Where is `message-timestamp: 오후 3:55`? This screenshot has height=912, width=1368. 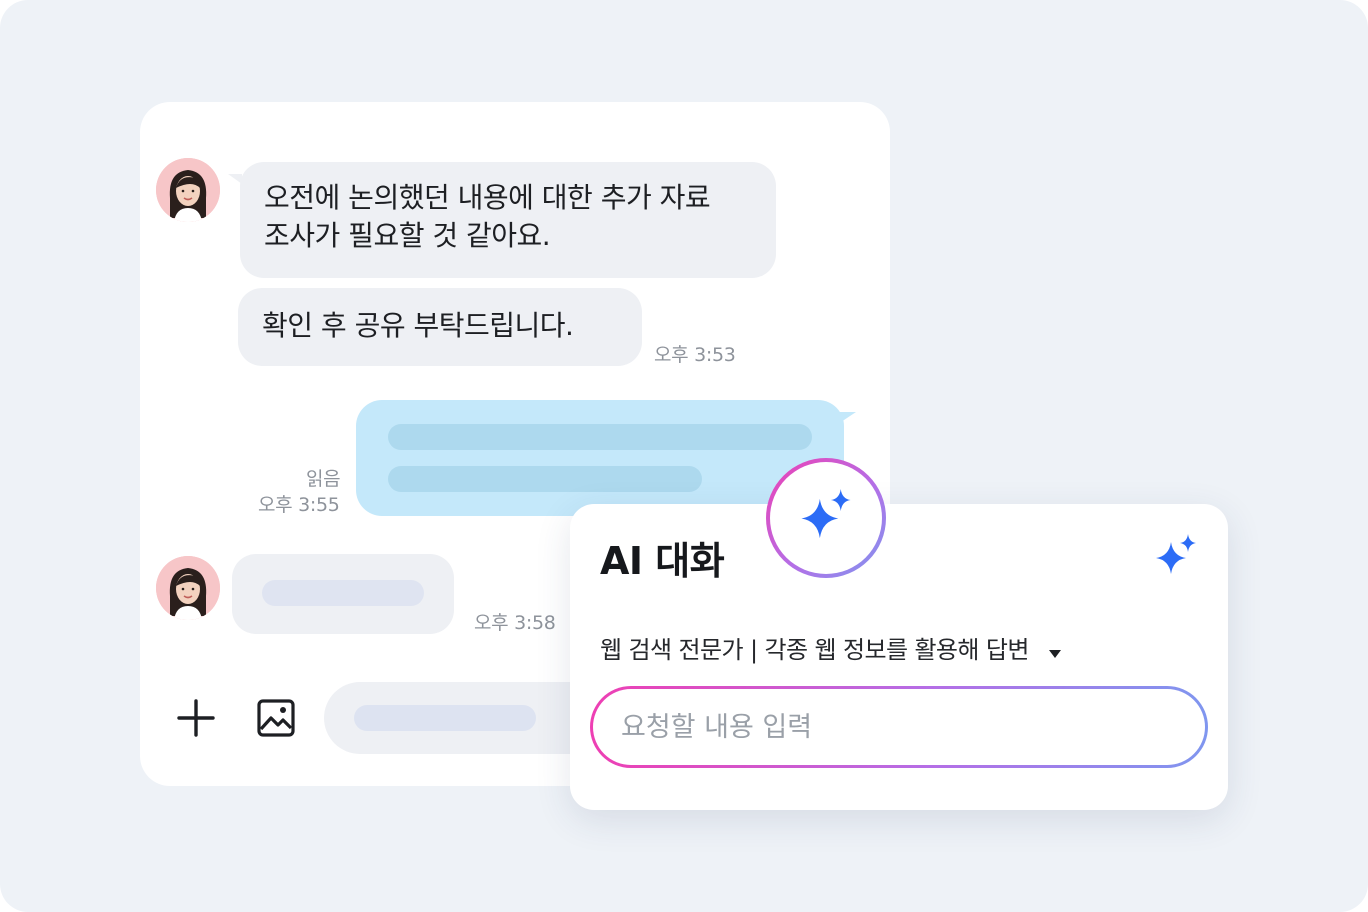
message-timestamp: 오후 3:55 is located at coordinates (299, 505).